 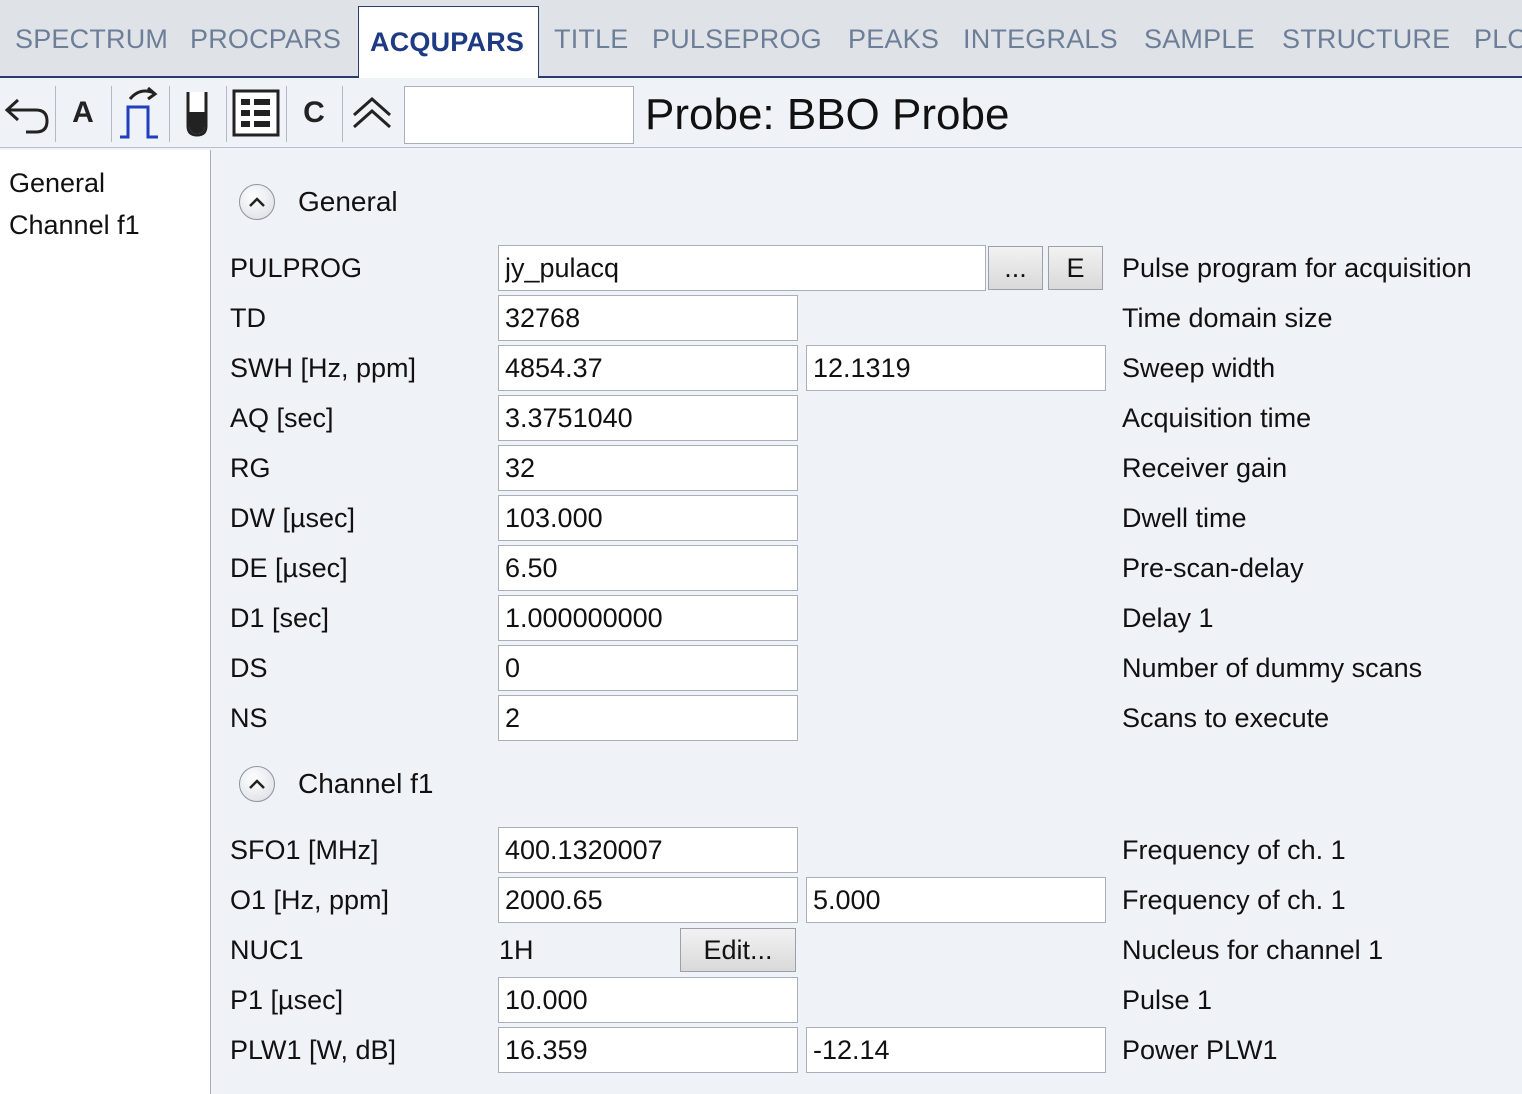 I want to click on param-label: SWH [Hz, ppm], so click(x=323, y=368).